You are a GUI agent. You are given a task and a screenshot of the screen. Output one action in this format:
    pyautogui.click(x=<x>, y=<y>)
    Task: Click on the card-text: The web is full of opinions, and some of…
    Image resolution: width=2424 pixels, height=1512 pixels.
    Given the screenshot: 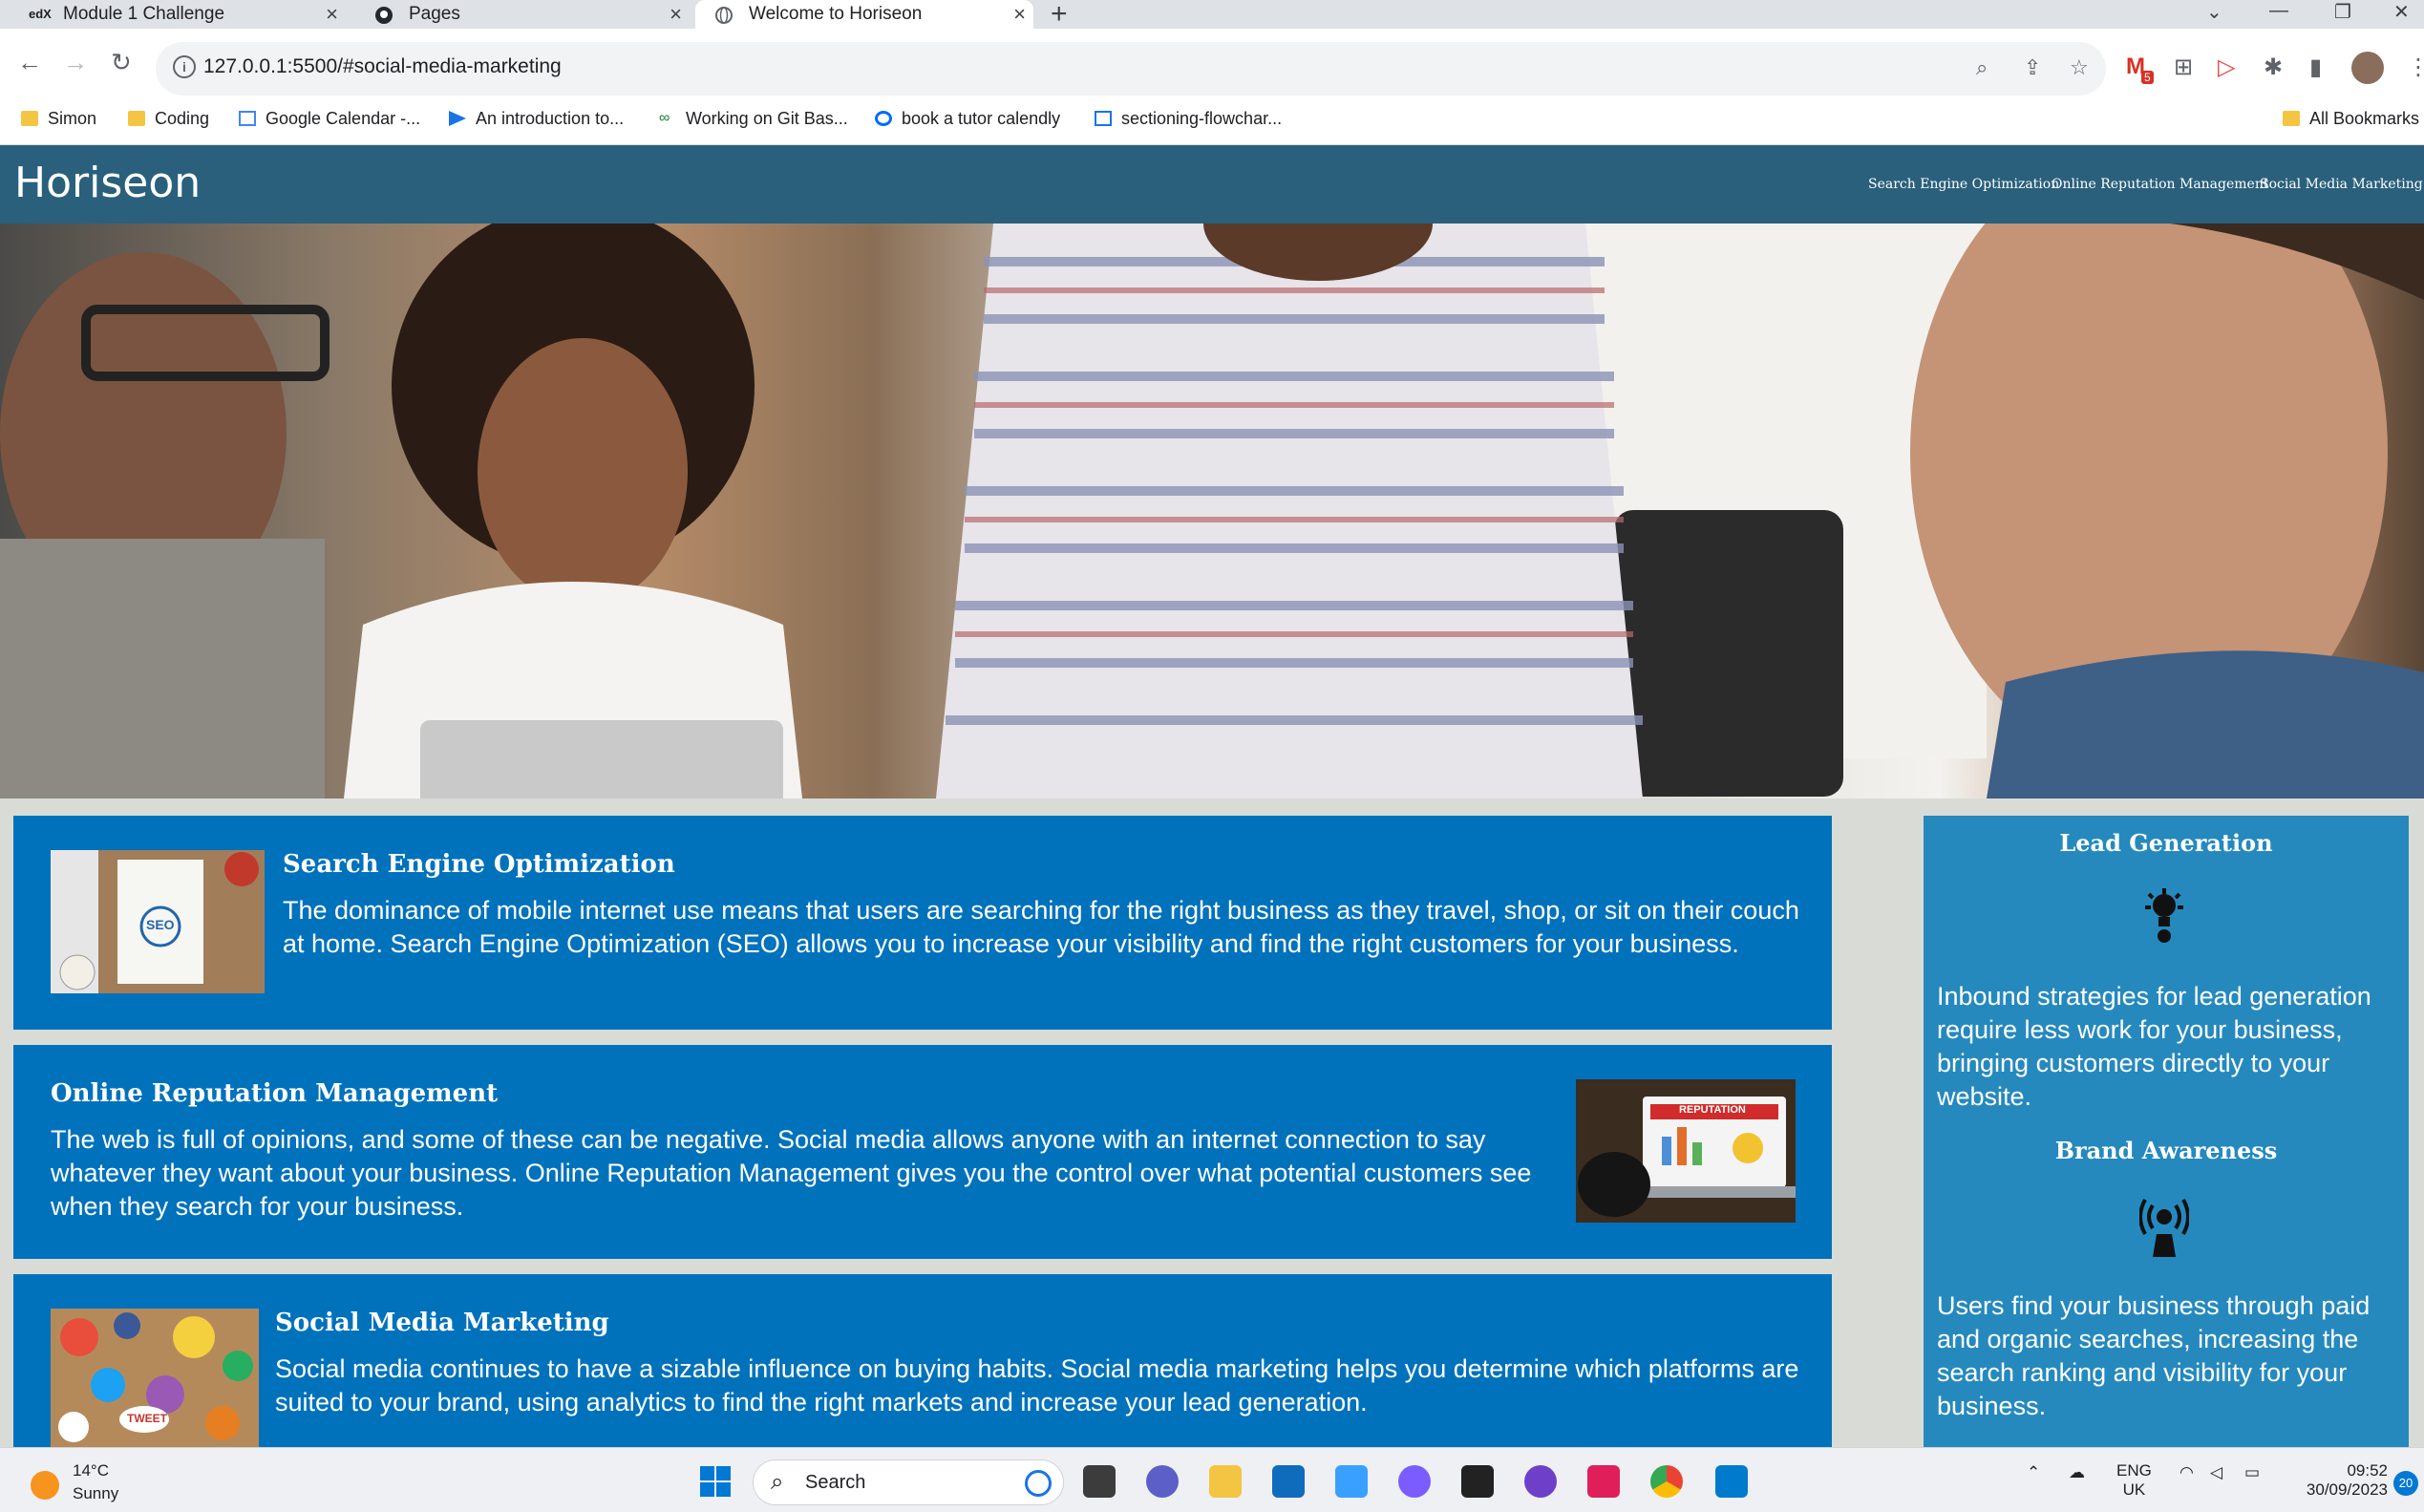 What is the action you would take?
    pyautogui.click(x=792, y=1173)
    